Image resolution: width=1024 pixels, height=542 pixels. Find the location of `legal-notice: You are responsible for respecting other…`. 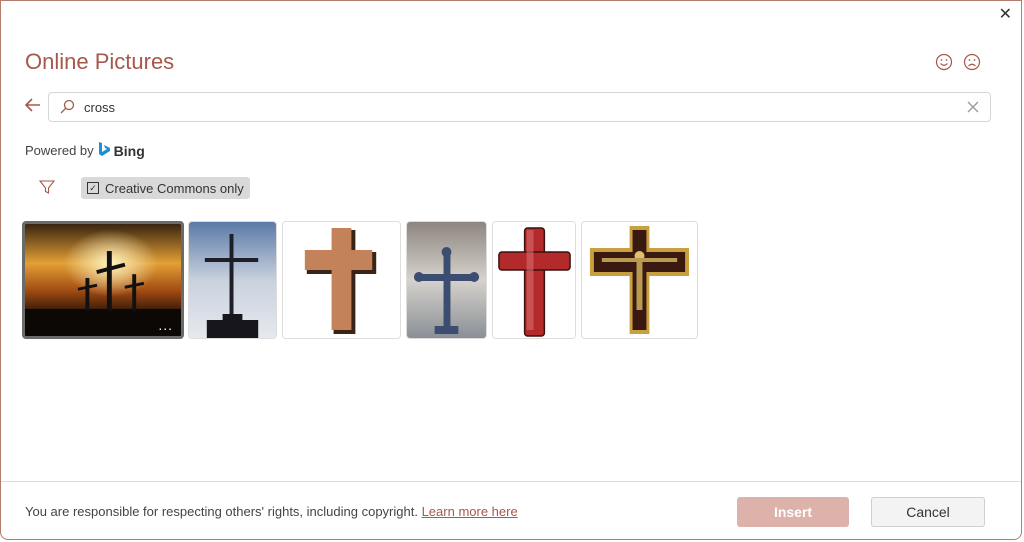

legal-notice: You are responsible for respecting other… is located at coordinates (271, 511).